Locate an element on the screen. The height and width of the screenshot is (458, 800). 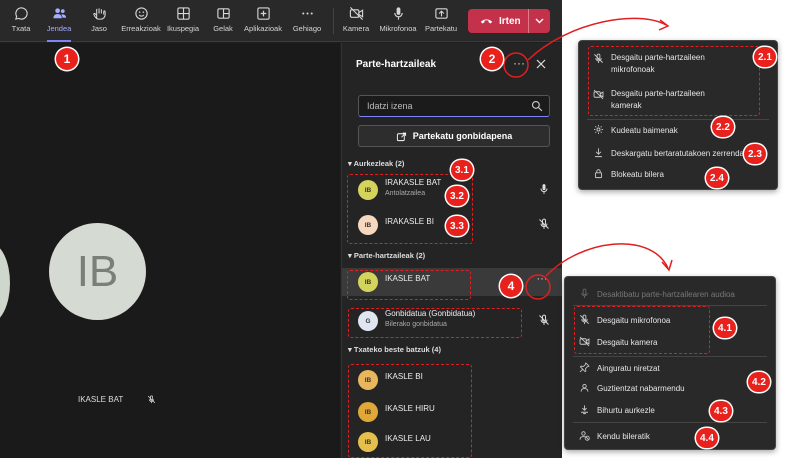
close-button is located at coordinates (541, 65).